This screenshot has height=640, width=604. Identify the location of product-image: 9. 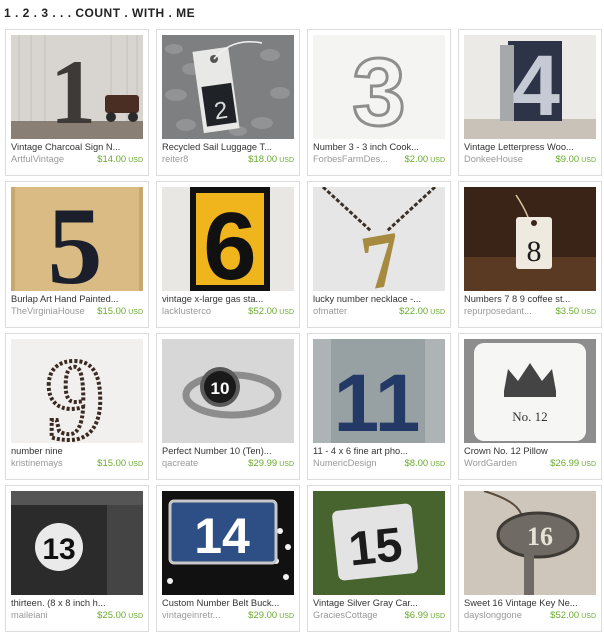
(77, 391).